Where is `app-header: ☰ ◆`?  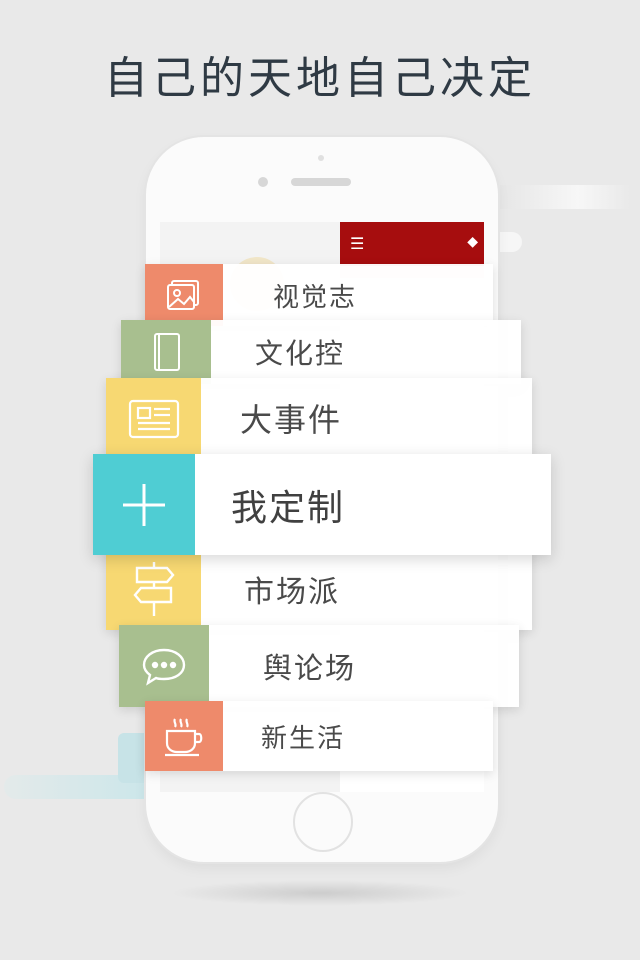 app-header: ☰ ◆ is located at coordinates (412, 244).